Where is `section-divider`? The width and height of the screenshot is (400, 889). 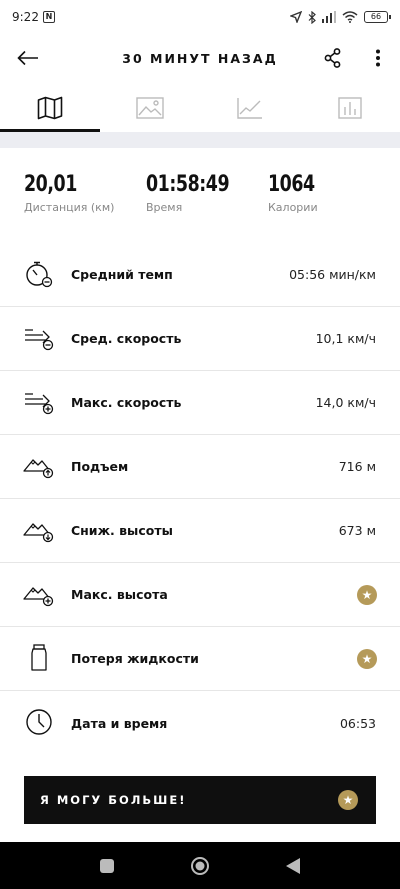 section-divider is located at coordinates (200, 140).